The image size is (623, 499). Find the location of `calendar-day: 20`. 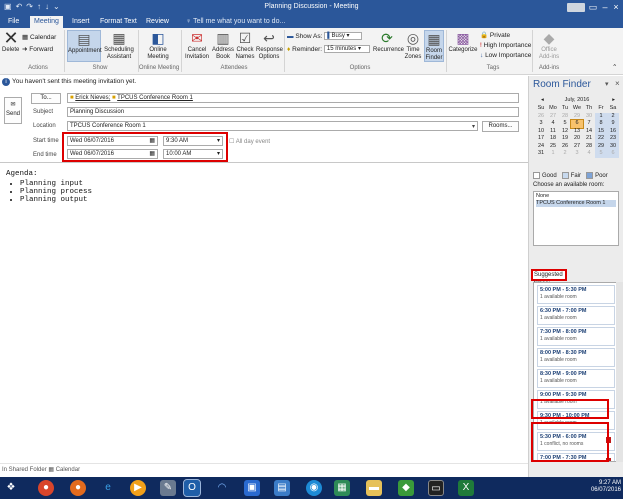

calendar-day: 20 is located at coordinates (577, 139).